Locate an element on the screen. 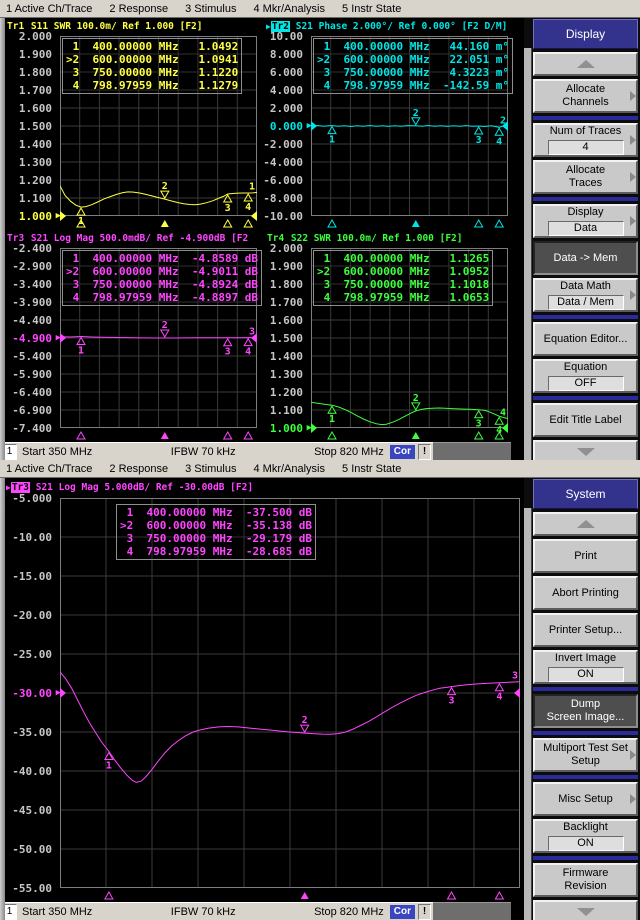 This screenshot has height=920, width=640. softkey-allocate-channels: Allocate Channels is located at coordinates (585, 96).